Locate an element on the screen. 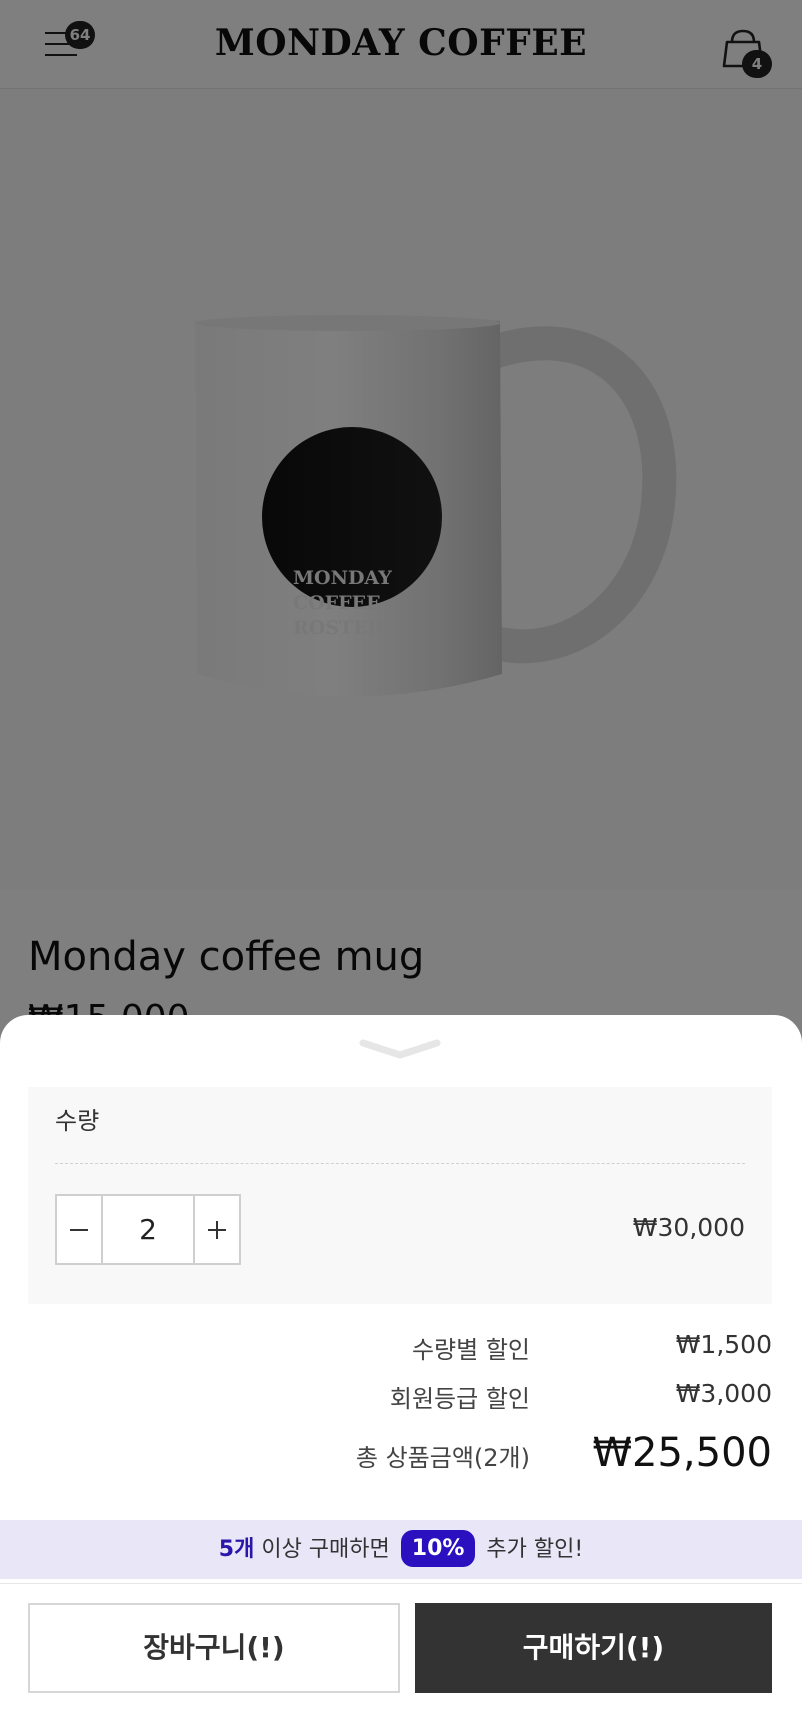 The width and height of the screenshot is (802, 1732). discount-row: 회원등급 할인 ₩3,000 is located at coordinates (401, 1399).